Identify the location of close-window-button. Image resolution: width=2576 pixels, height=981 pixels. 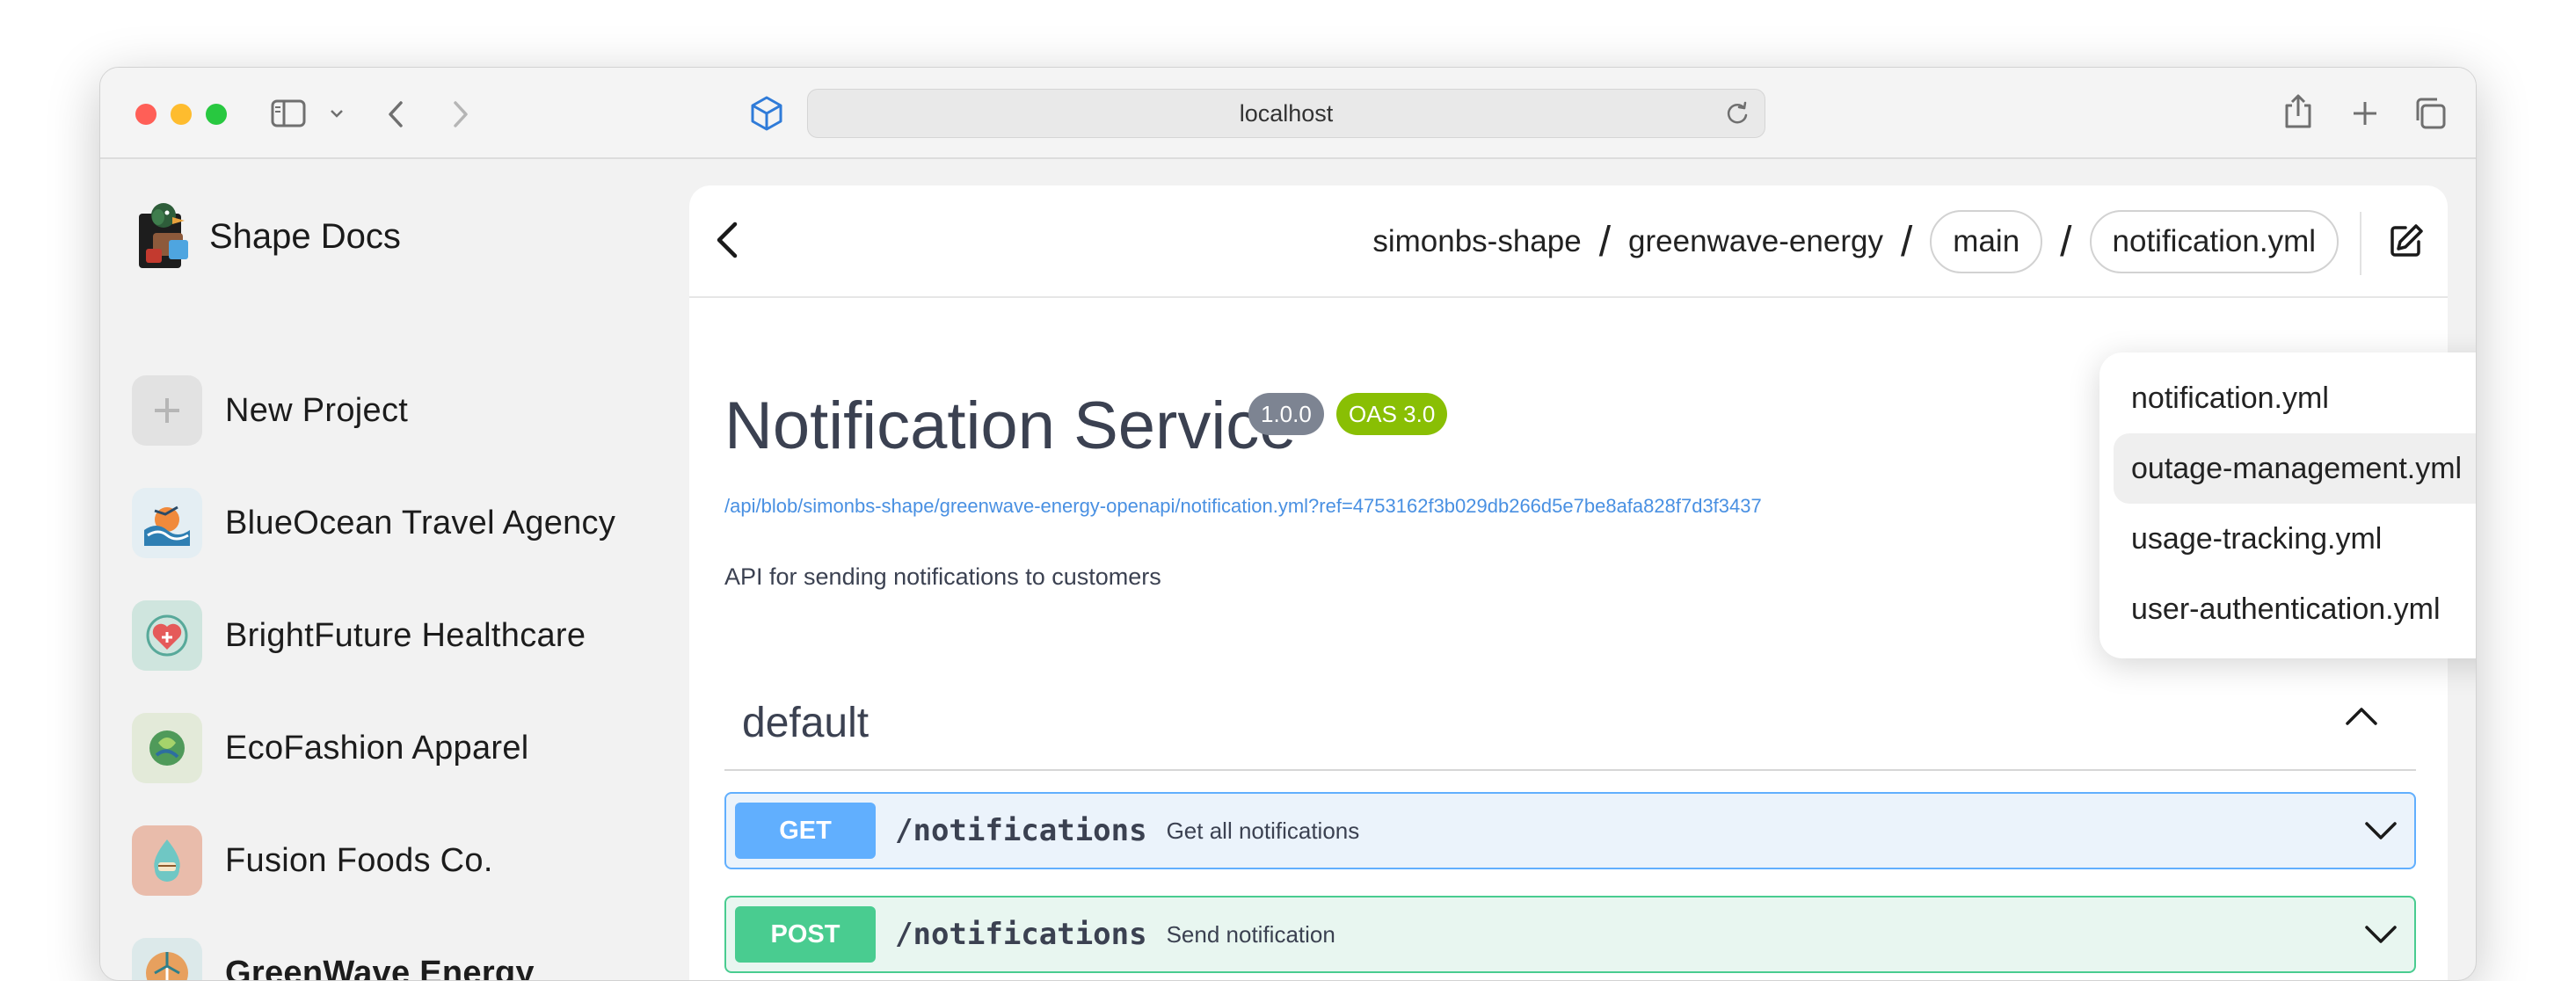
(145, 115).